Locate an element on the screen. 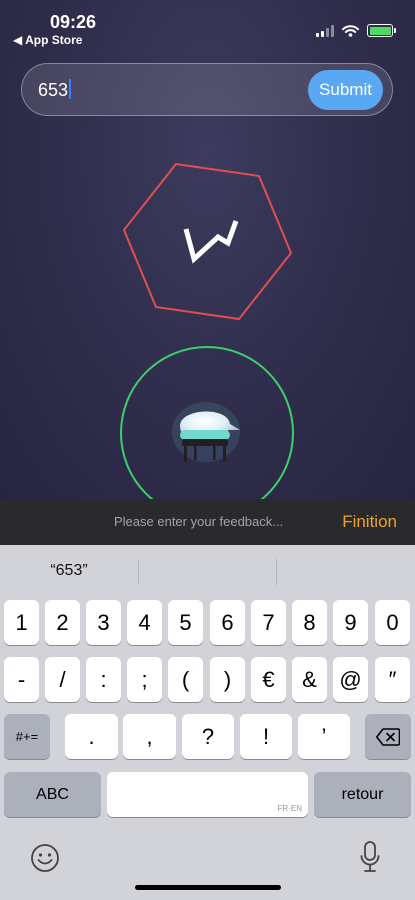  submit-button: Submit is located at coordinates (345, 90).